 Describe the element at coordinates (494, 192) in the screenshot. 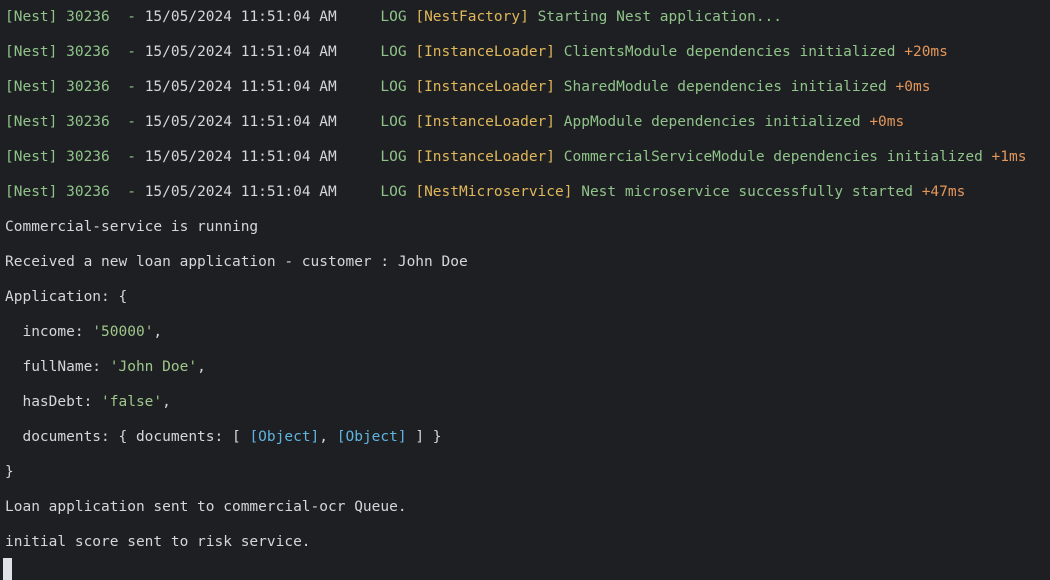

I see `log-context: [NestMicroservice]` at that location.